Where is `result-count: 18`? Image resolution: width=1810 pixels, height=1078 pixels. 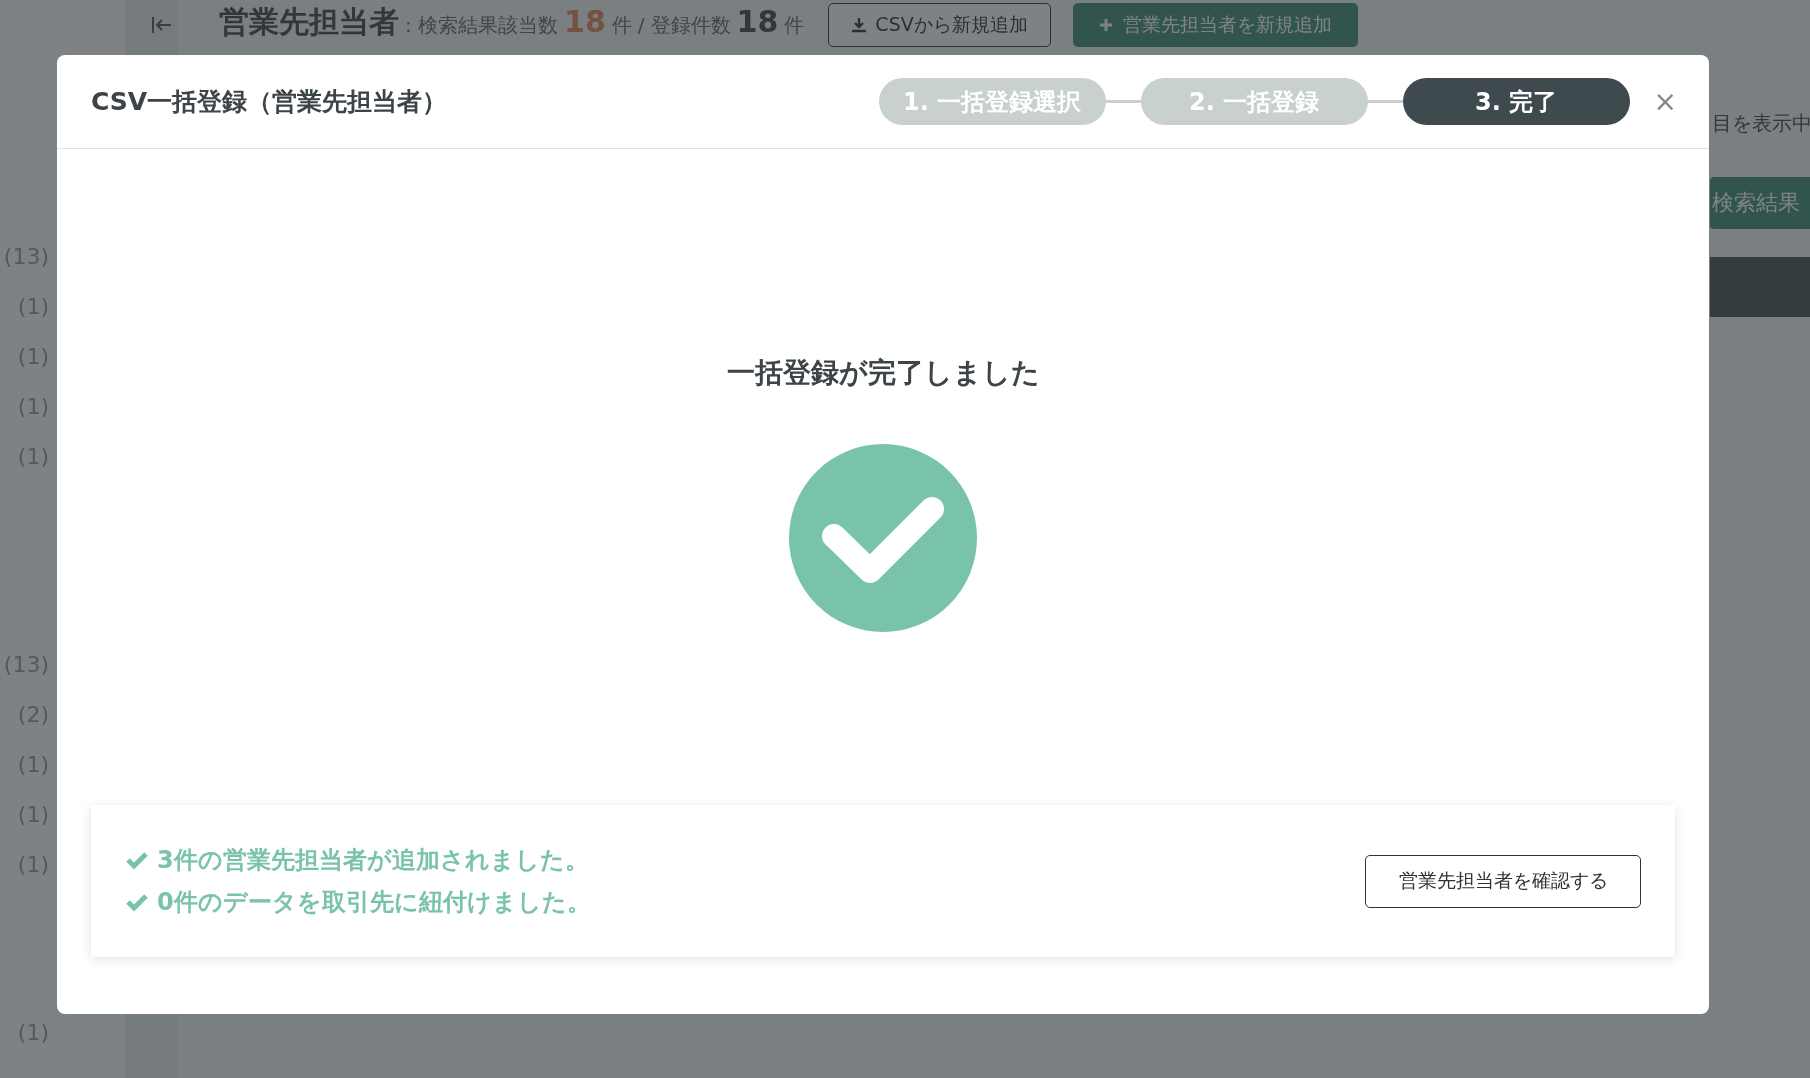
result-count: 18 is located at coordinates (585, 21).